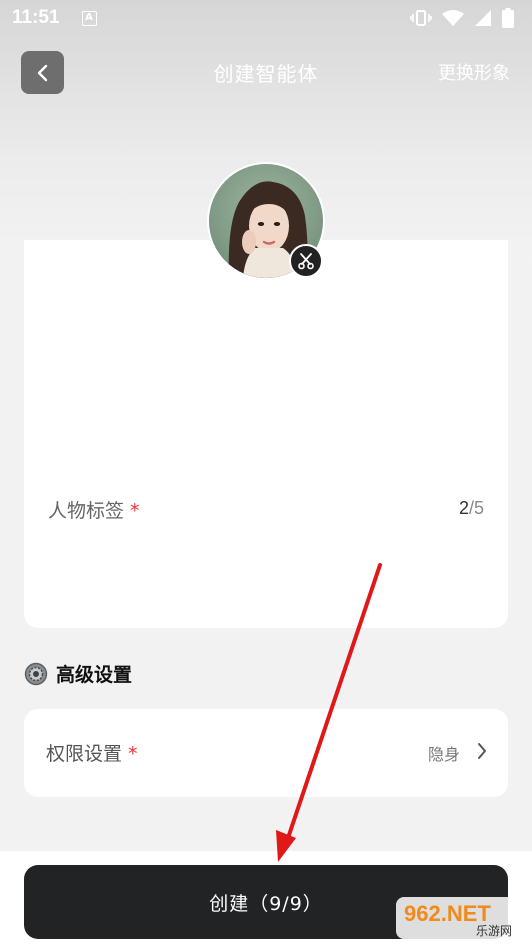 This screenshot has width=532, height=945. I want to click on tag-count: 2/5, so click(471, 508).